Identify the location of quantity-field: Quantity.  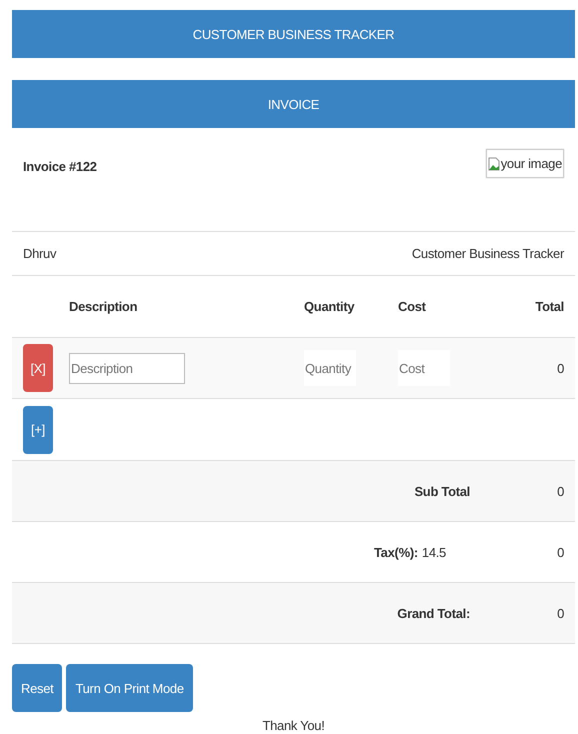
(330, 368).